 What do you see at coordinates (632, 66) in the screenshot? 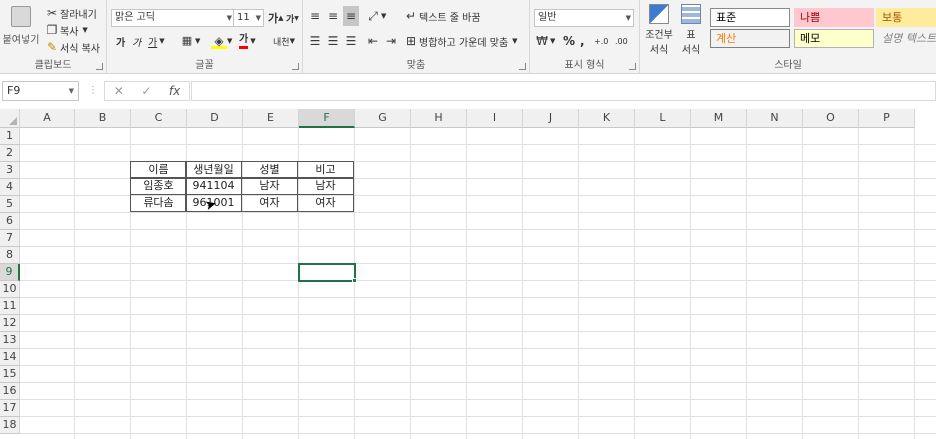
I see `number-launcher-icon` at bounding box center [632, 66].